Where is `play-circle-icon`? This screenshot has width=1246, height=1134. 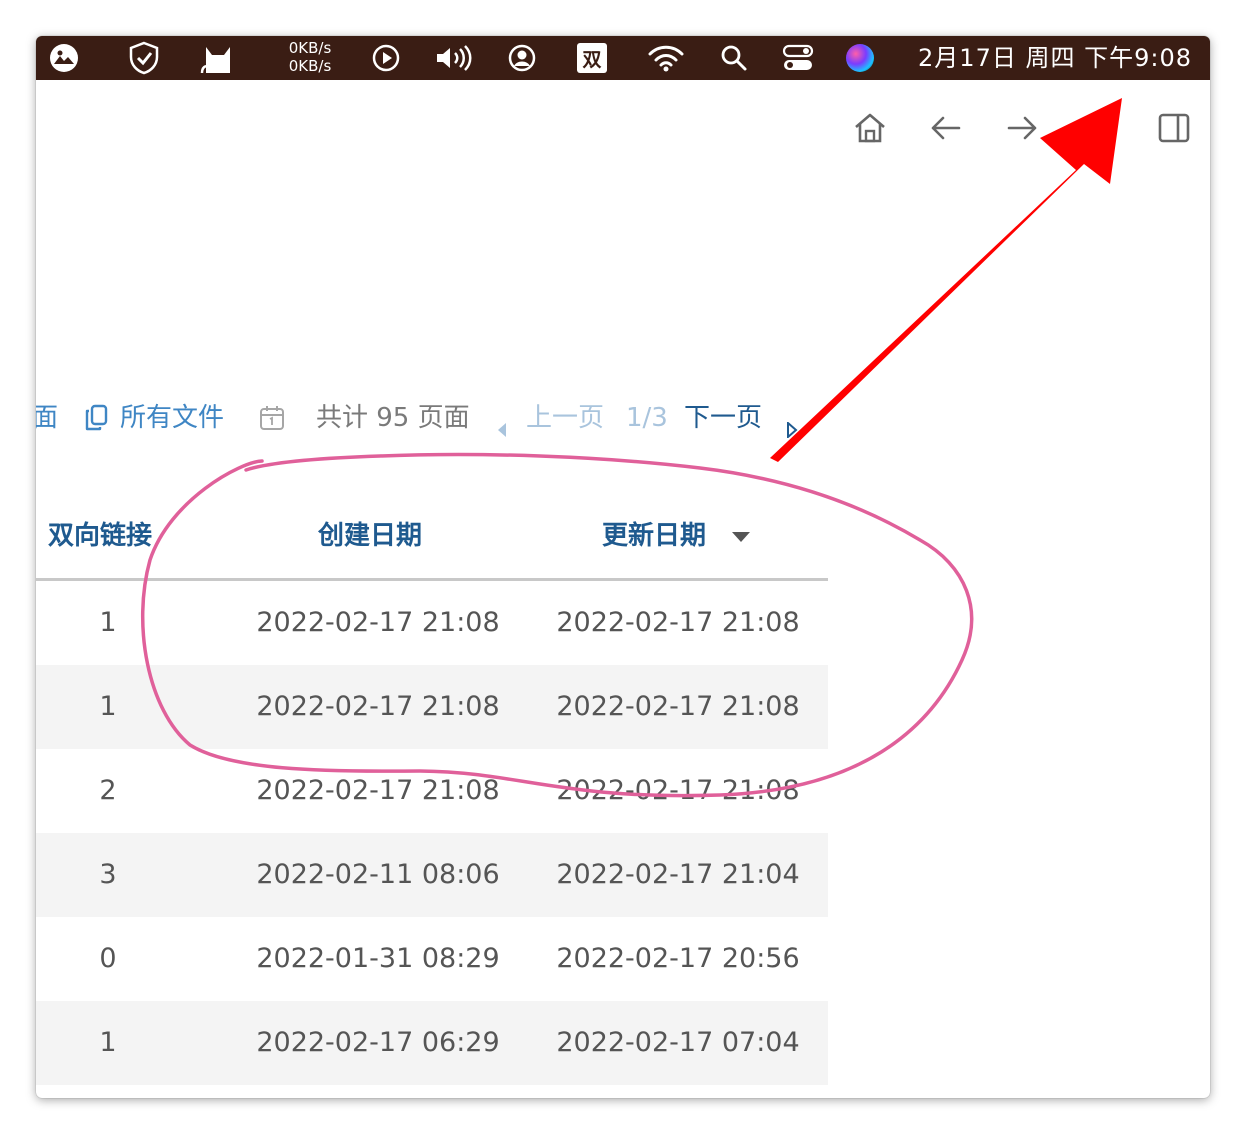
play-circle-icon is located at coordinates (386, 58).